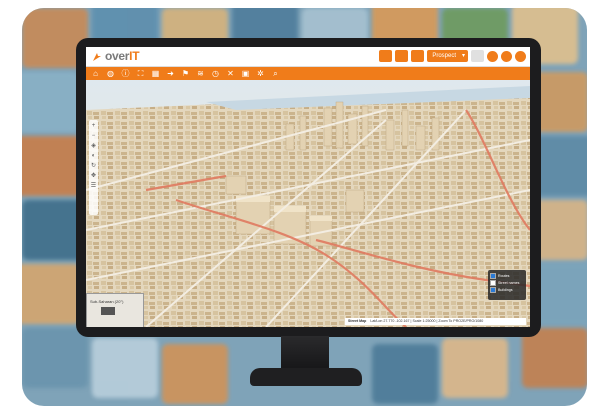 This screenshot has height=411, width=589. I want to click on header-actions: Prospect ▾, so click(452, 56).